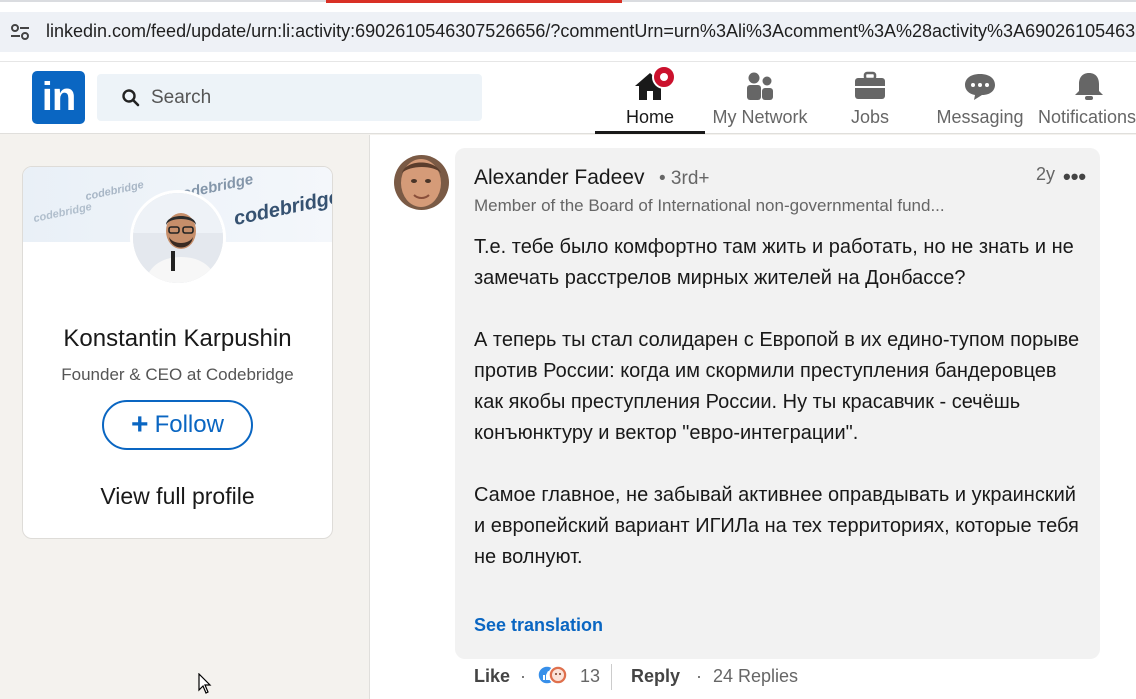 The image size is (1136, 699). Describe the element at coordinates (20, 32) in the screenshot. I see `site-settings-icon` at that location.